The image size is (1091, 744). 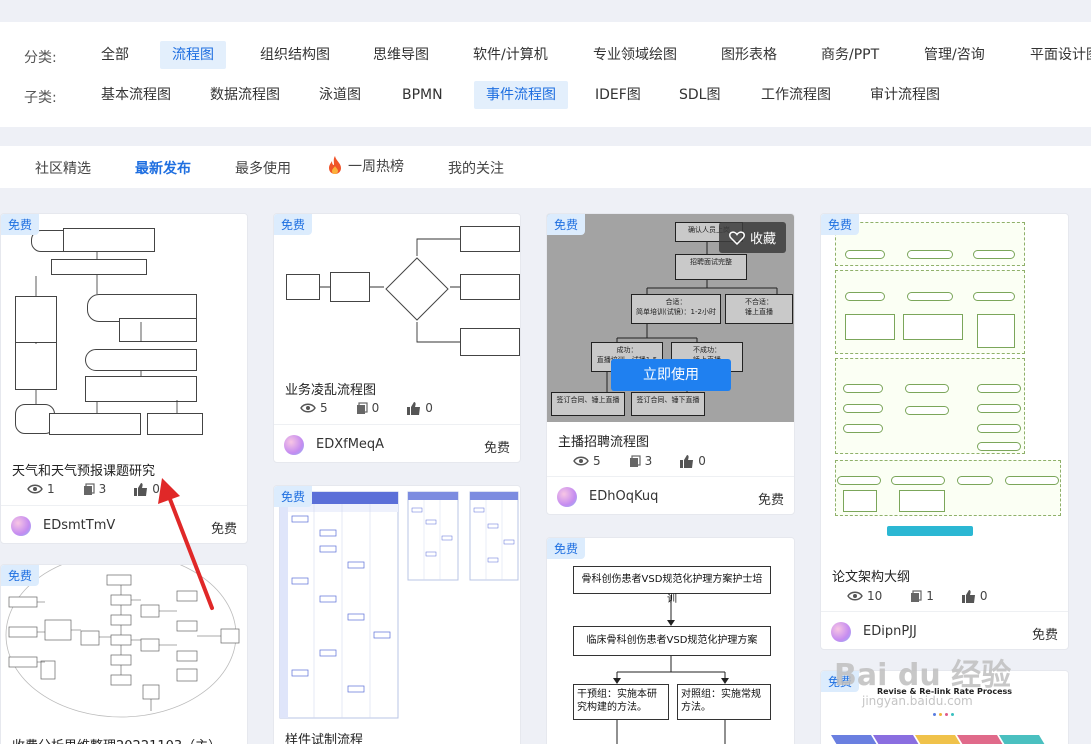 I want to click on flow-node: 不合适： 锤上直播, so click(x=759, y=309).